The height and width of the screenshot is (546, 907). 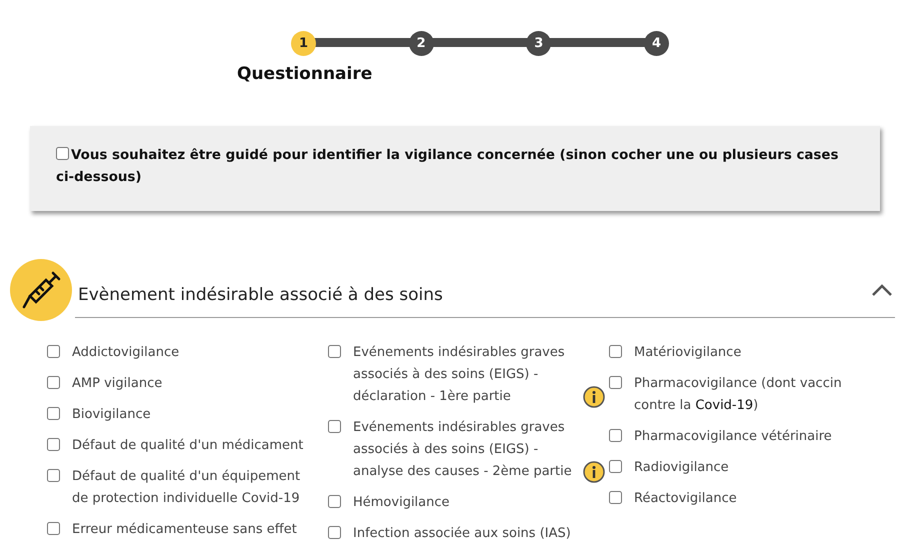 I want to click on vigilance-label: Evénements indésirables graves associés à des soins (EIGS) - analyse des causes - 2ème partie, so click(x=463, y=450).